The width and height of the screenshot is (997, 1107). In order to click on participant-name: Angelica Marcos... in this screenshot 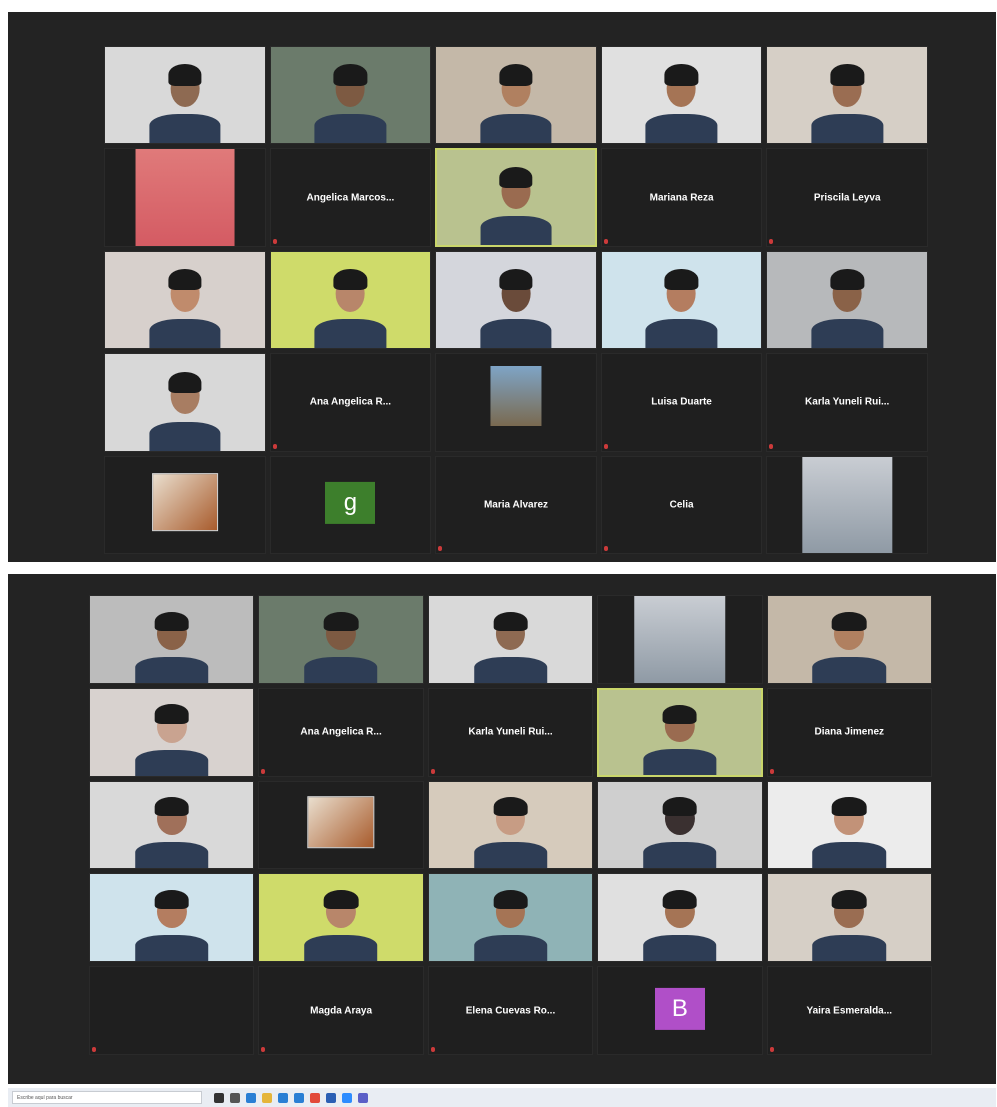, I will do `click(350, 198)`.